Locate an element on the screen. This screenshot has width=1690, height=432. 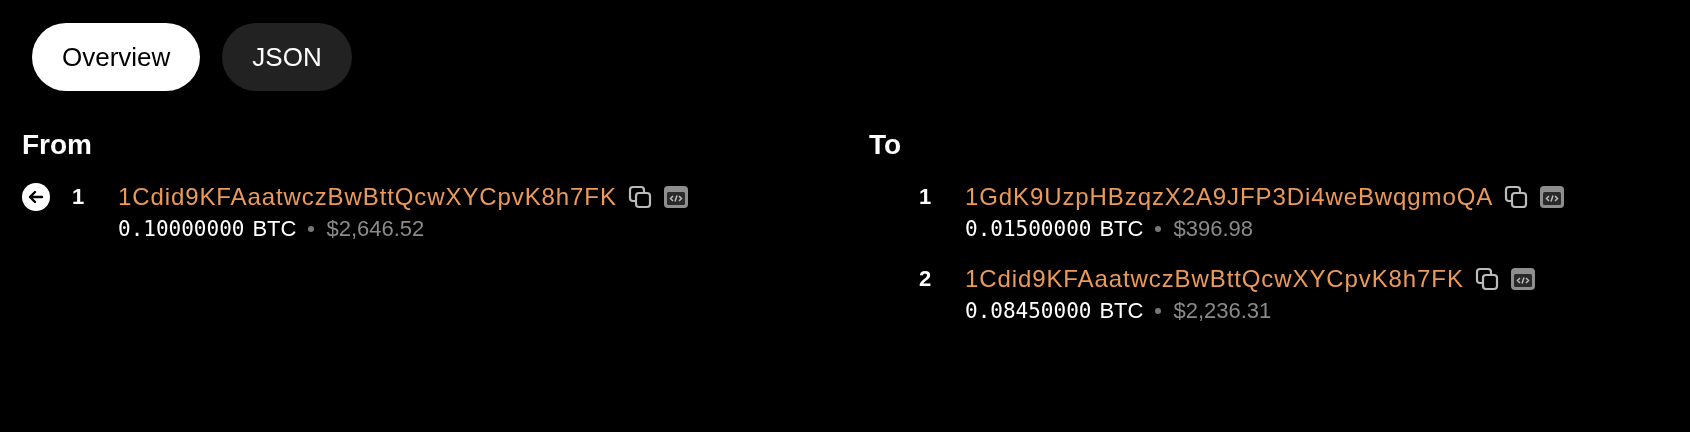
amount: 0.01500000 is located at coordinates (1028, 229).